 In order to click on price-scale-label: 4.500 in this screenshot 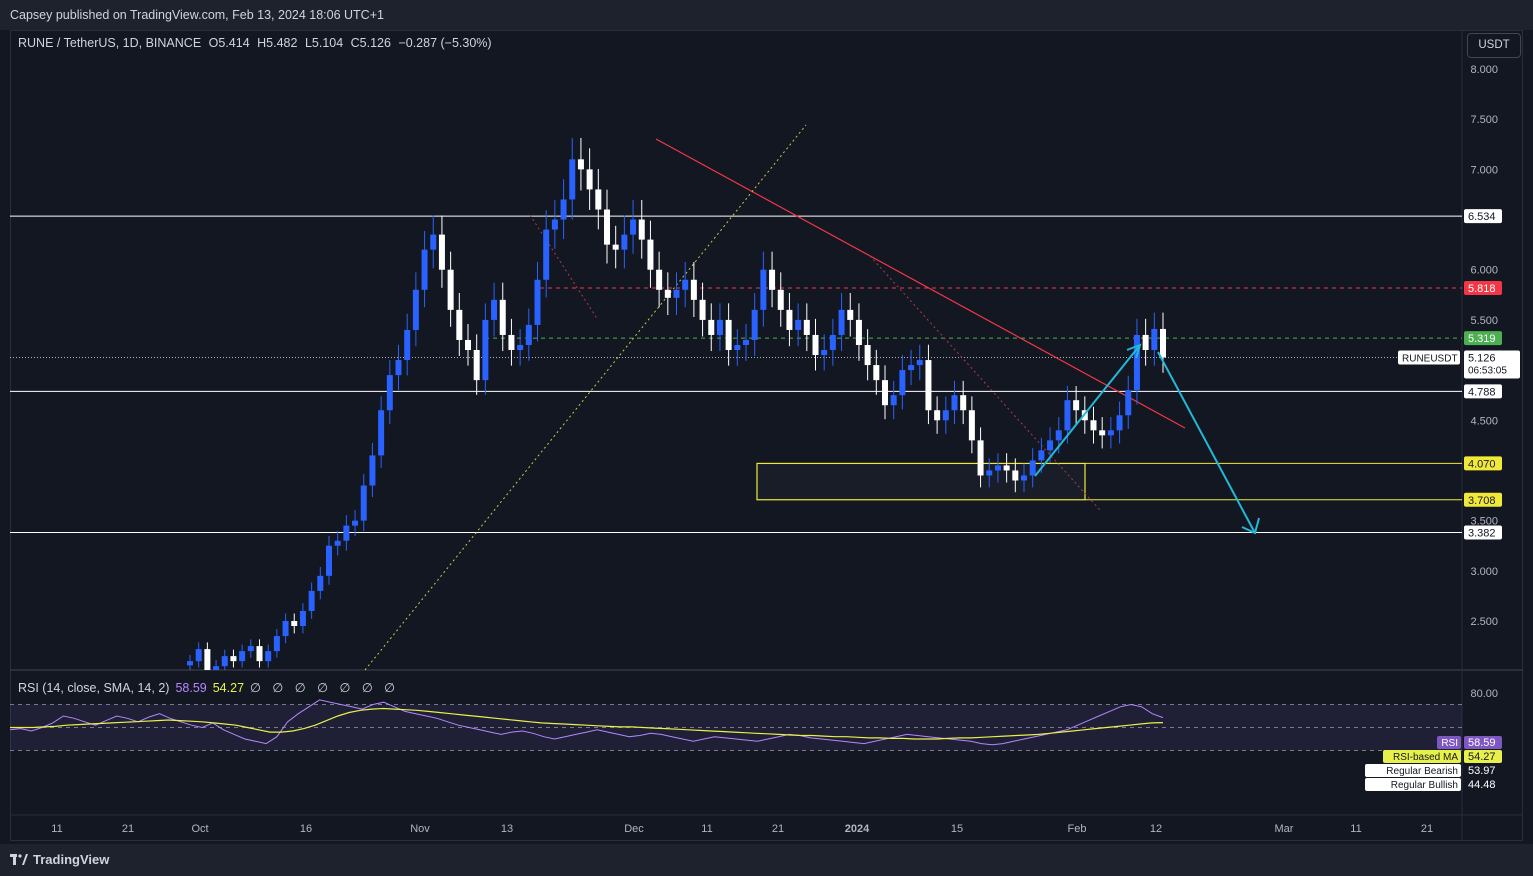, I will do `click(1484, 421)`.